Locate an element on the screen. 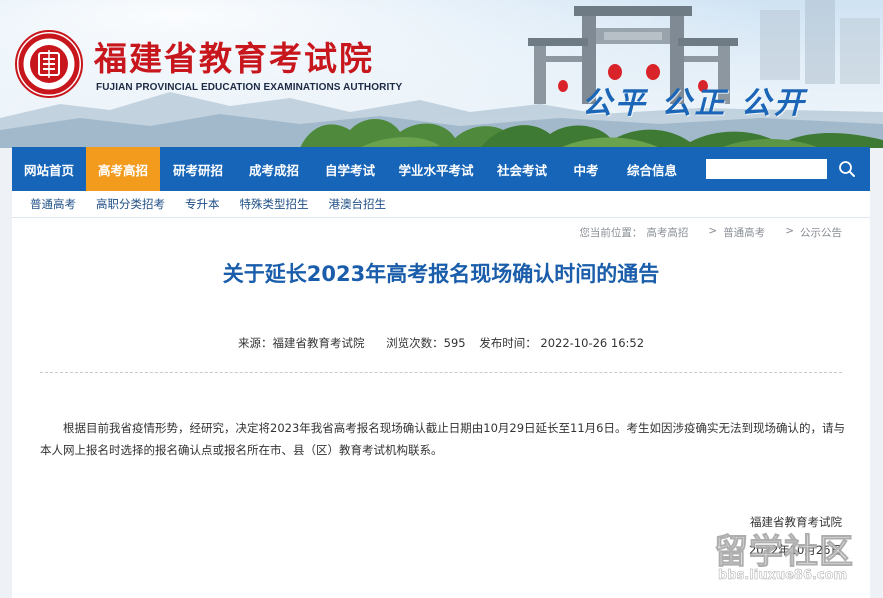 This screenshot has width=883, height=598. breadcrumb-prefix: 您当前位置： is located at coordinates (611, 233).